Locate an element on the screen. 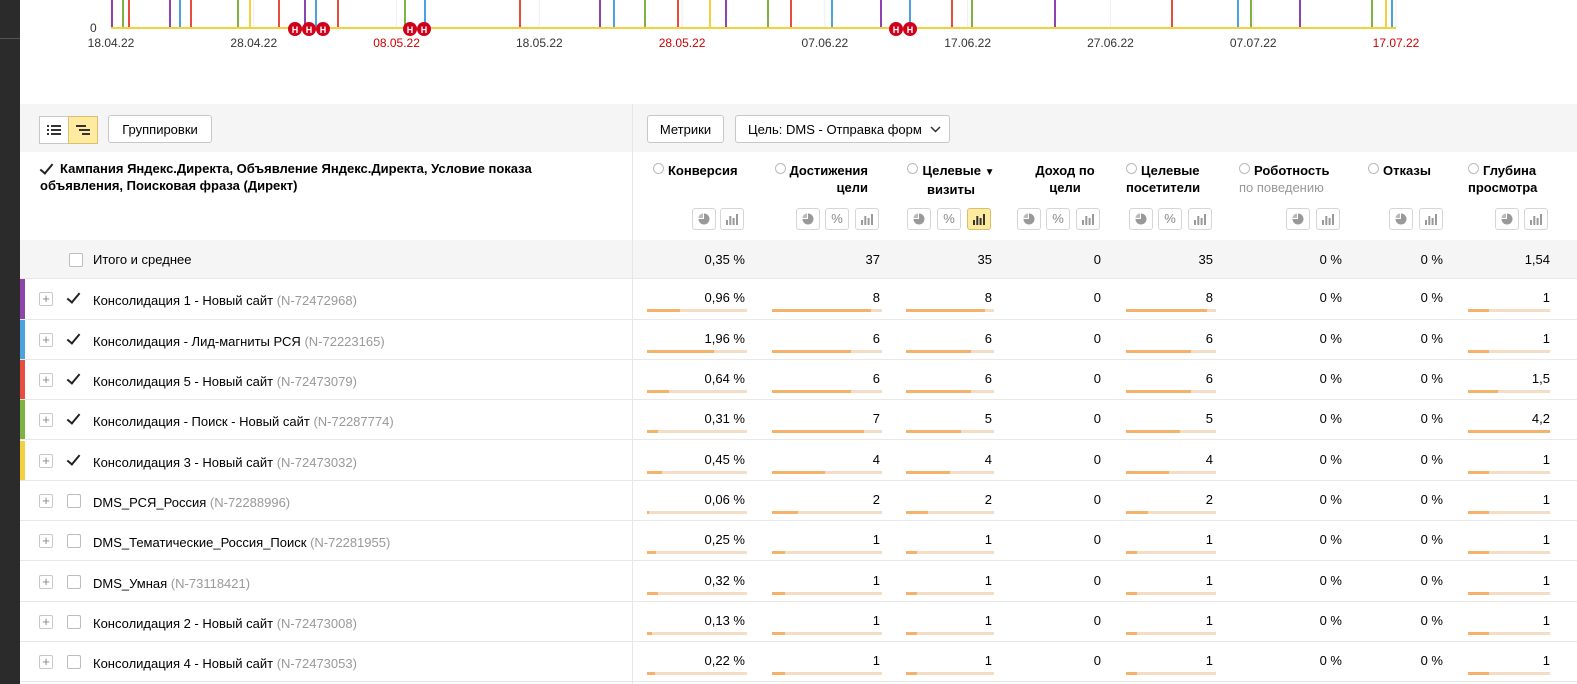 This screenshot has width=1577, height=684. column-header: Отказы is located at coordinates (1408, 170).